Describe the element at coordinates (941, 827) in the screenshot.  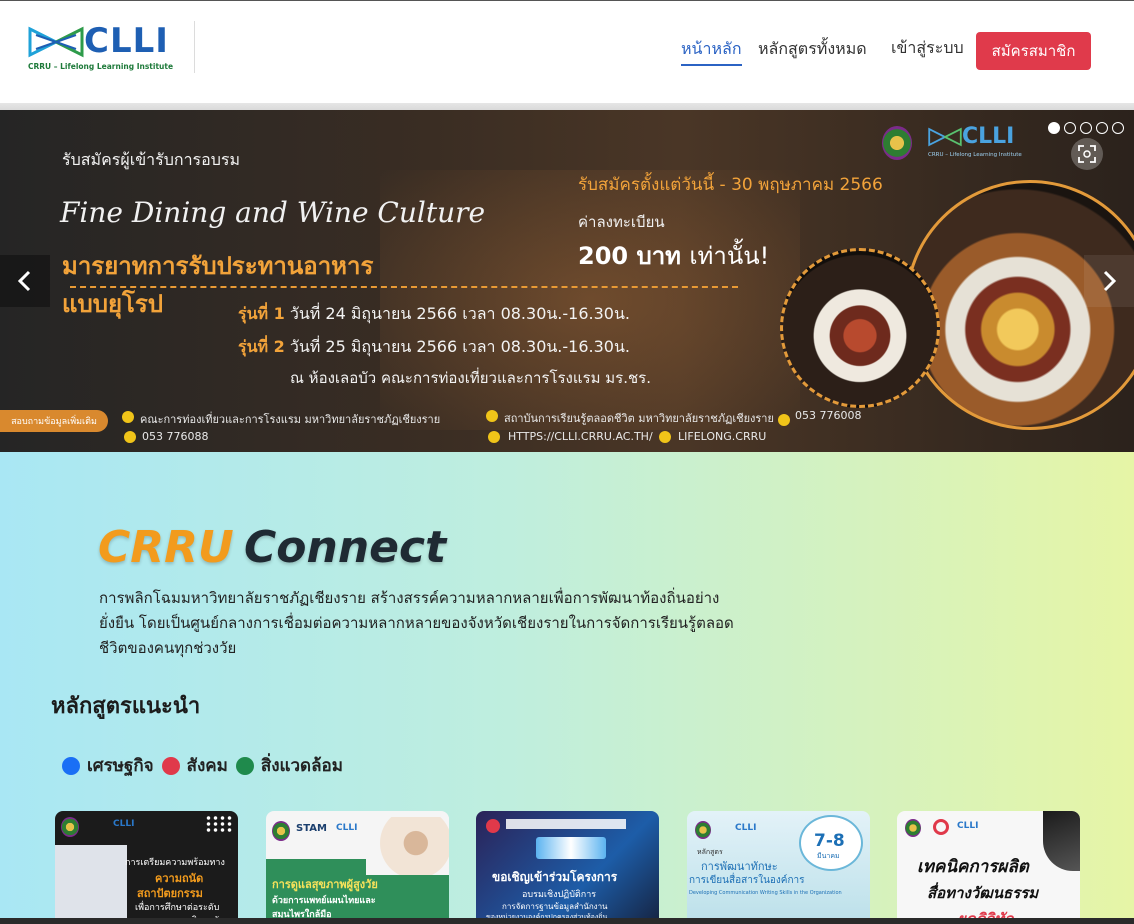
I see `media-logo-icon` at that location.